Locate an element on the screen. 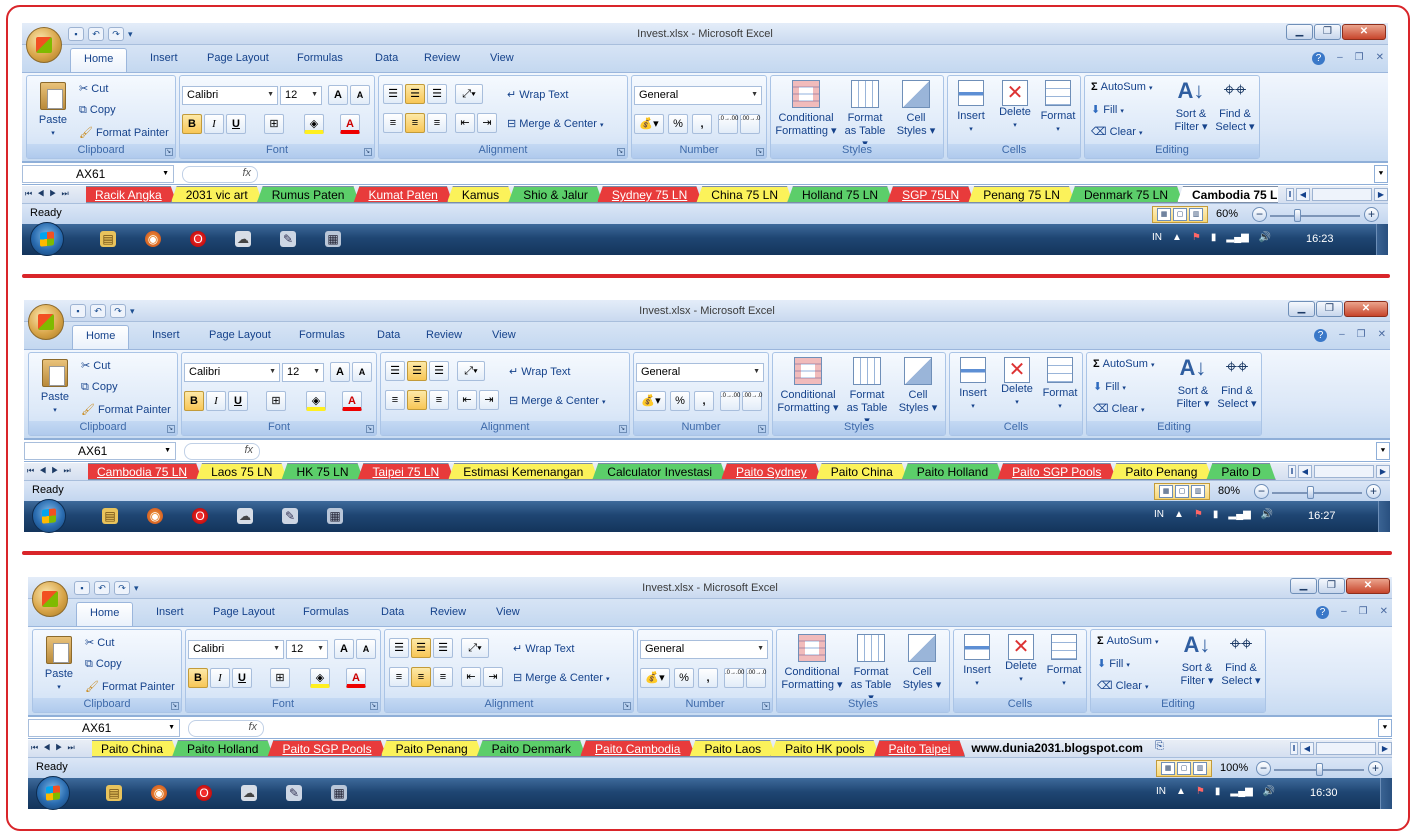  align-center-button: ≡ is located at coordinates (415, 123).